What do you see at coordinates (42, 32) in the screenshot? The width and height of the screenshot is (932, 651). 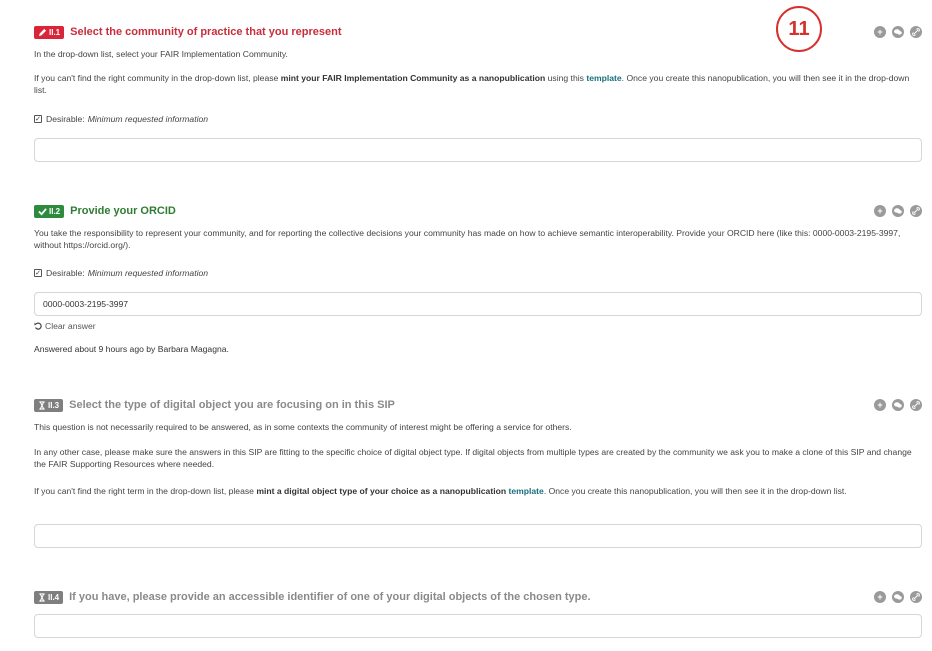 I see `pencil-icon` at bounding box center [42, 32].